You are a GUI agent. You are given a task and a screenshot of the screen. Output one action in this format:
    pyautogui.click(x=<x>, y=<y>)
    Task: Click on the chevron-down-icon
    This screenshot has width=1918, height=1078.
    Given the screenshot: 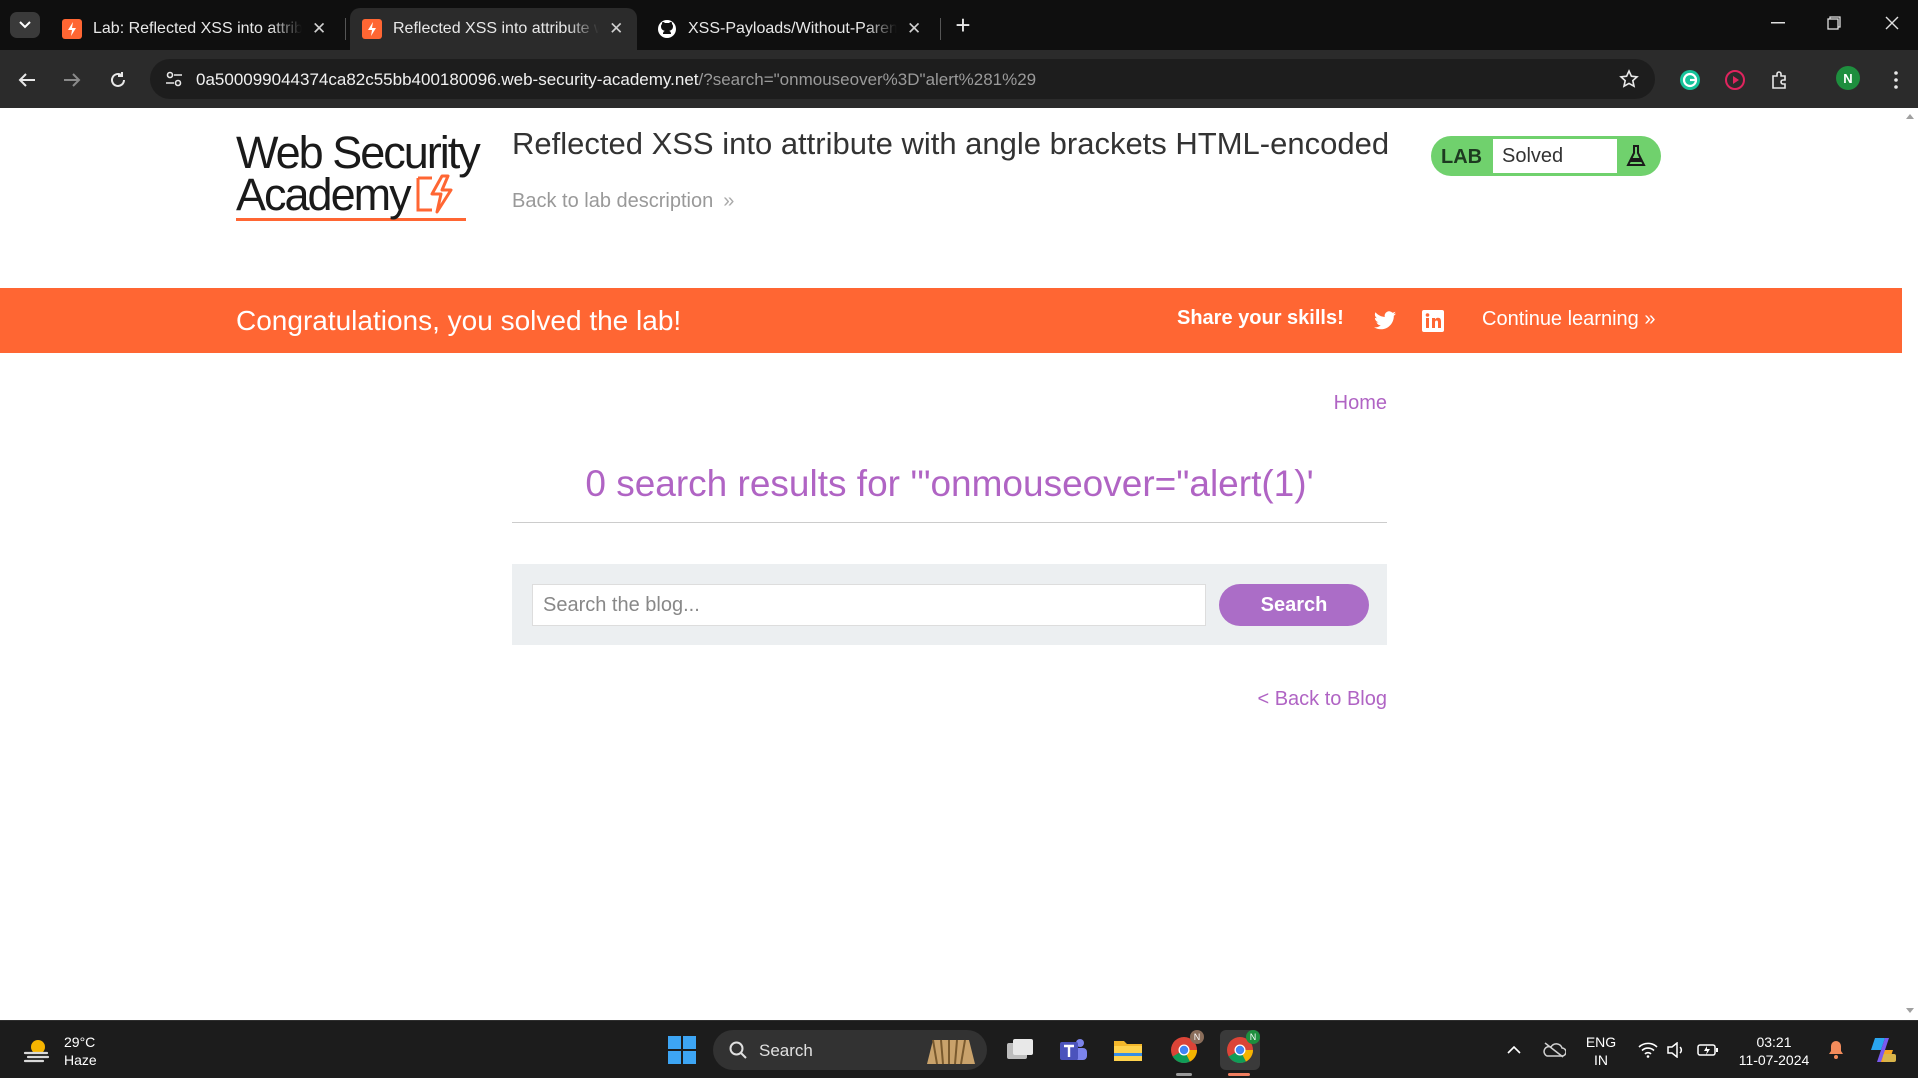 What is the action you would take?
    pyautogui.click(x=25, y=25)
    